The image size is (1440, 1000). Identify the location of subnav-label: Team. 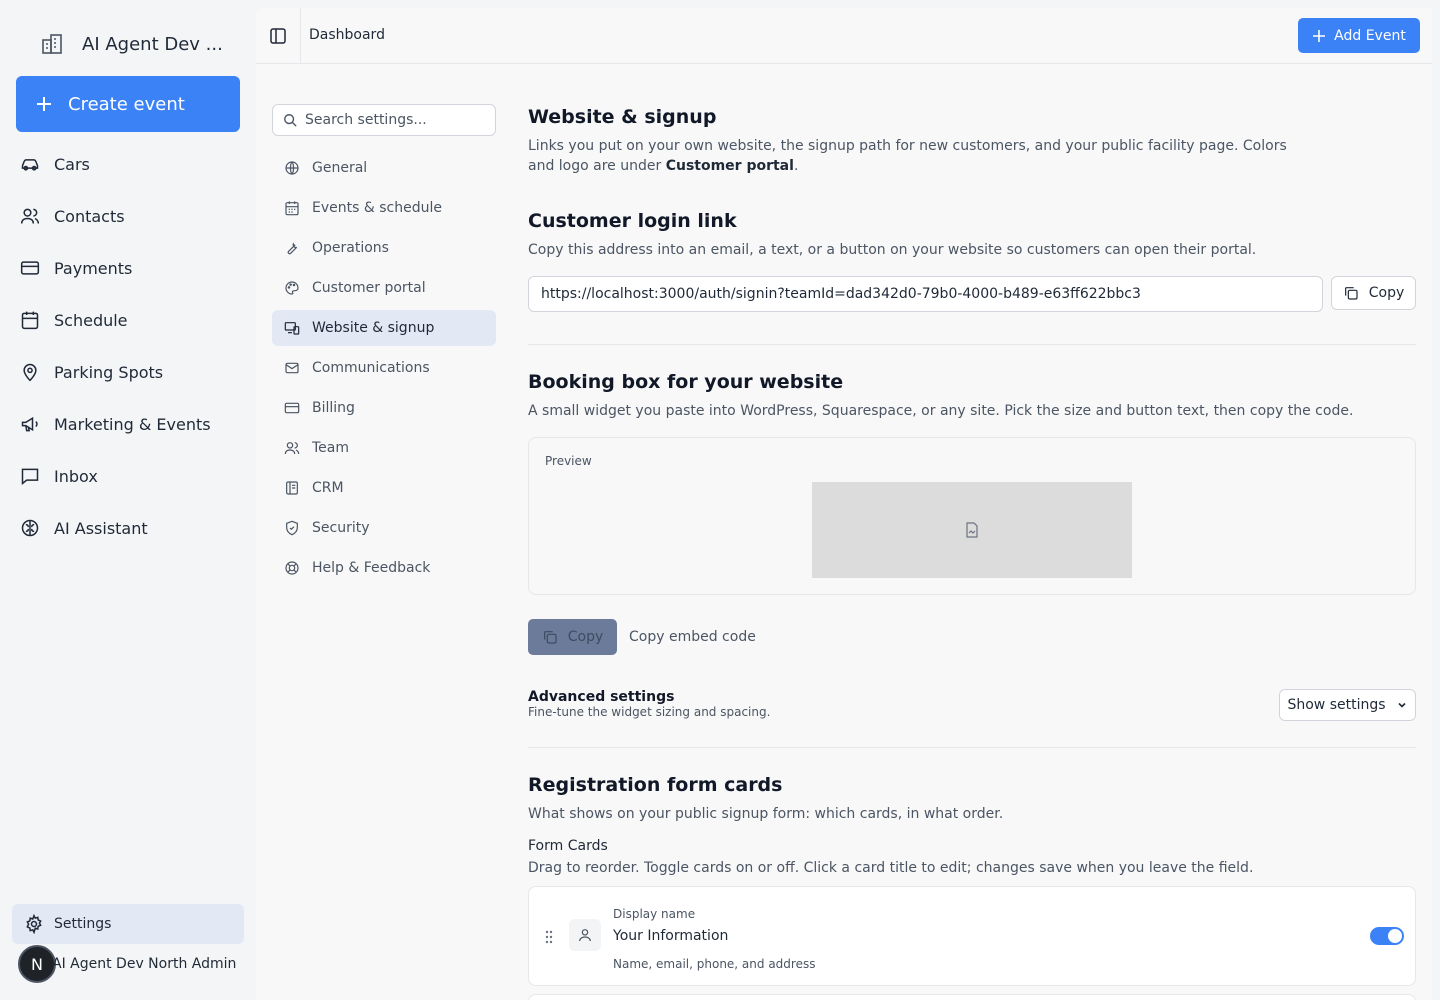
(331, 448).